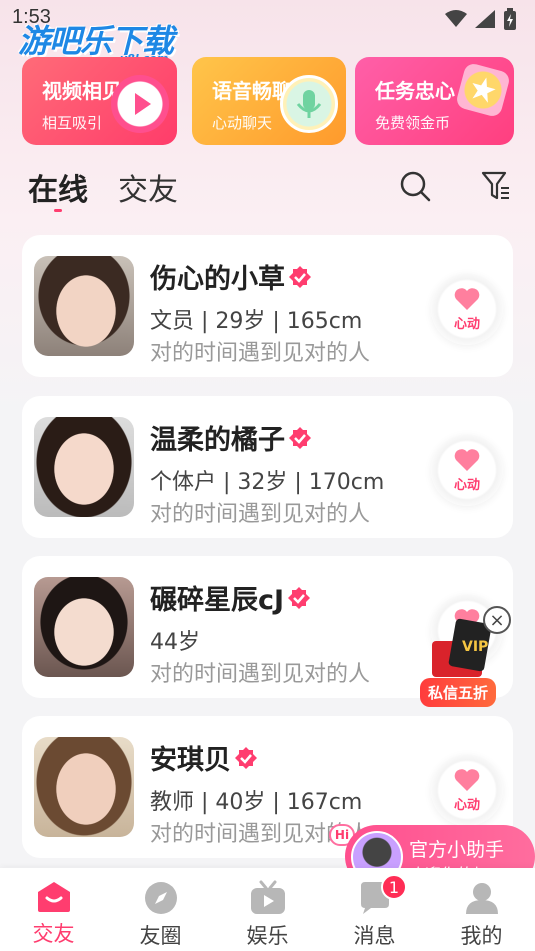  Describe the element at coordinates (415, 186) in the screenshot. I see `search-icon` at that location.